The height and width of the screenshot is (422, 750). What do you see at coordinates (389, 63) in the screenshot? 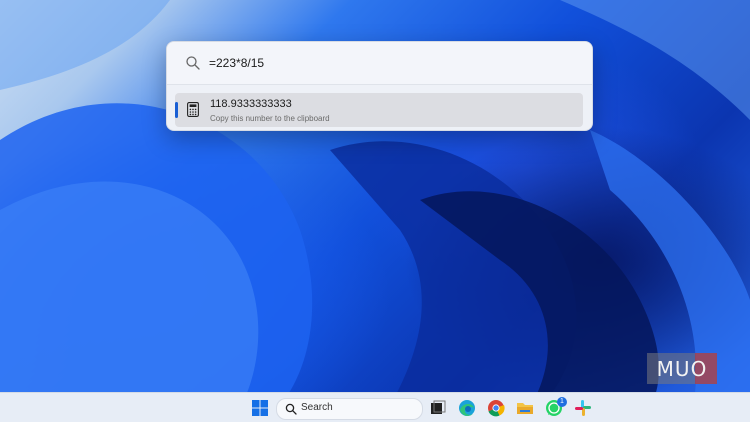
I see `query-input` at bounding box center [389, 63].